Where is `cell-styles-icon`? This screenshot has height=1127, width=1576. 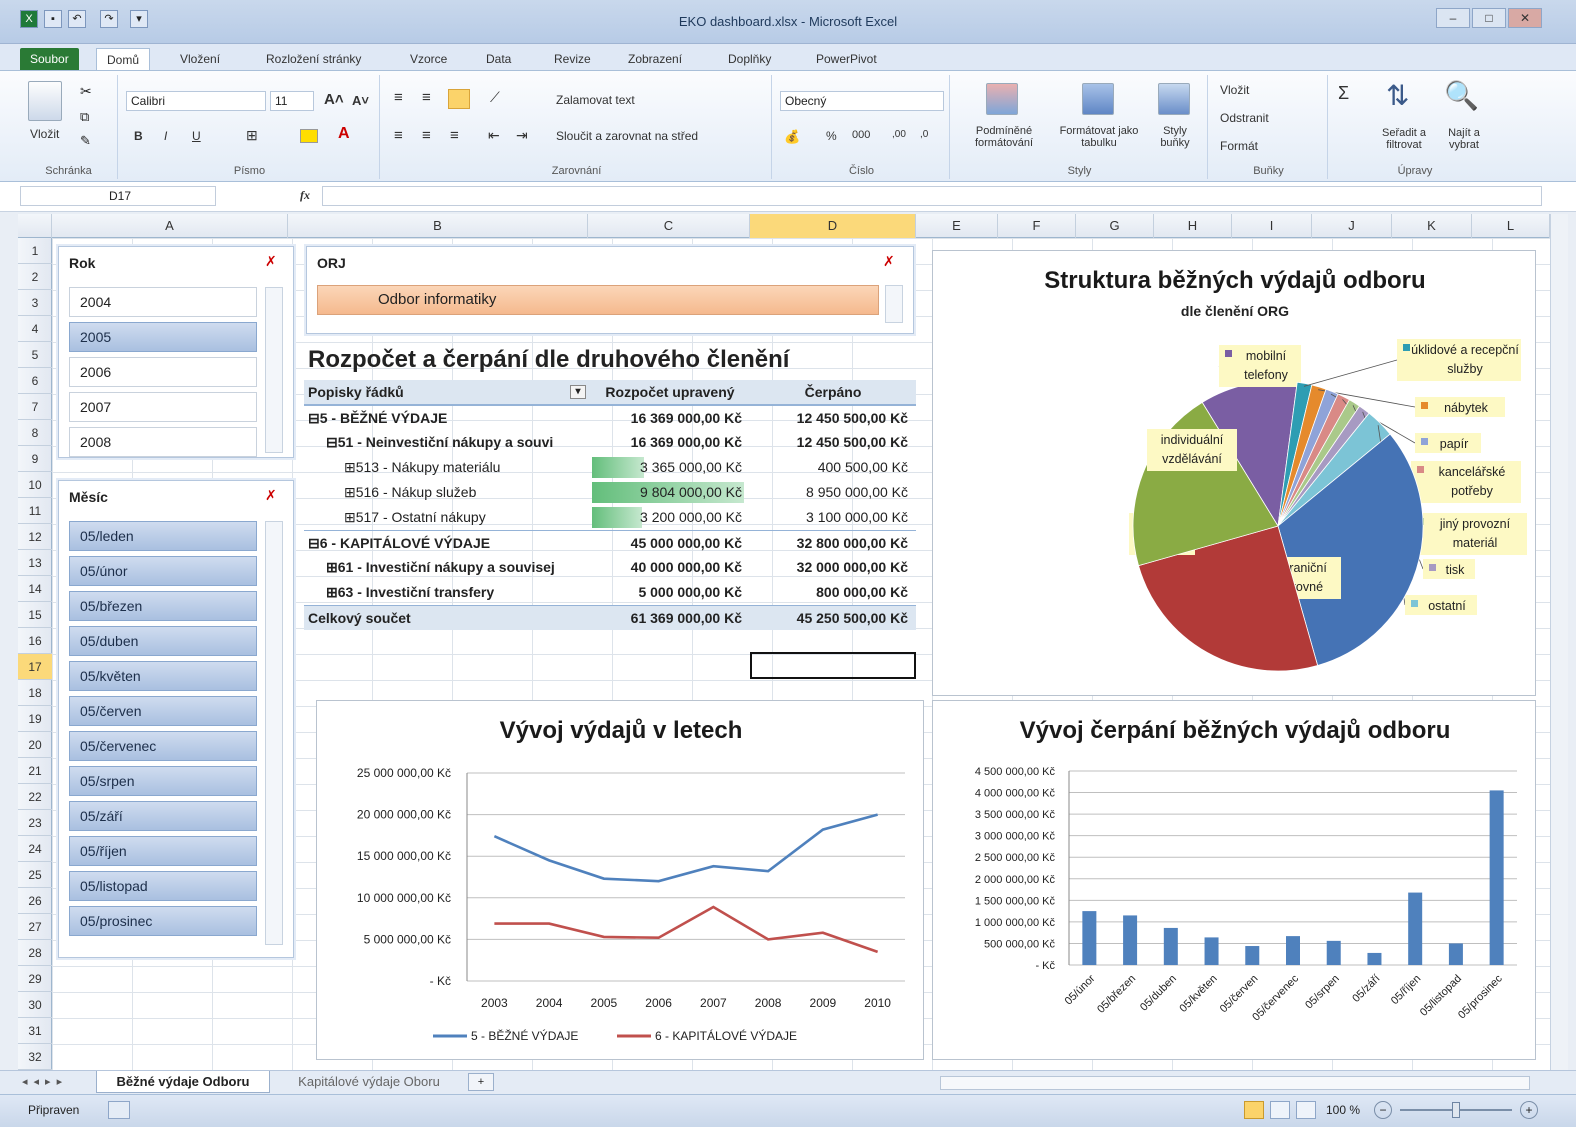 cell-styles-icon is located at coordinates (1174, 99).